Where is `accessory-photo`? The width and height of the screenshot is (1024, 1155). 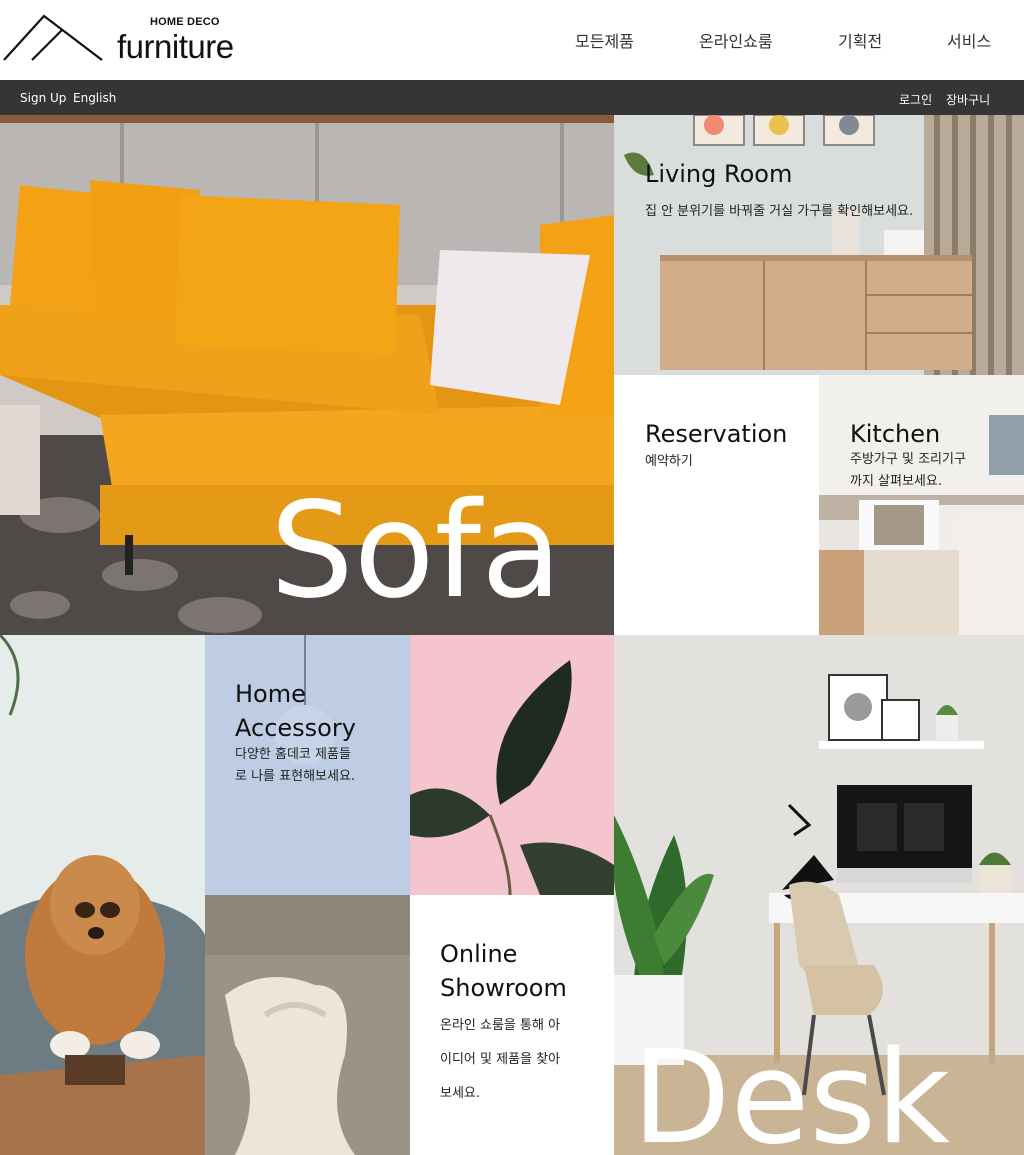
accessory-photo is located at coordinates (307, 765).